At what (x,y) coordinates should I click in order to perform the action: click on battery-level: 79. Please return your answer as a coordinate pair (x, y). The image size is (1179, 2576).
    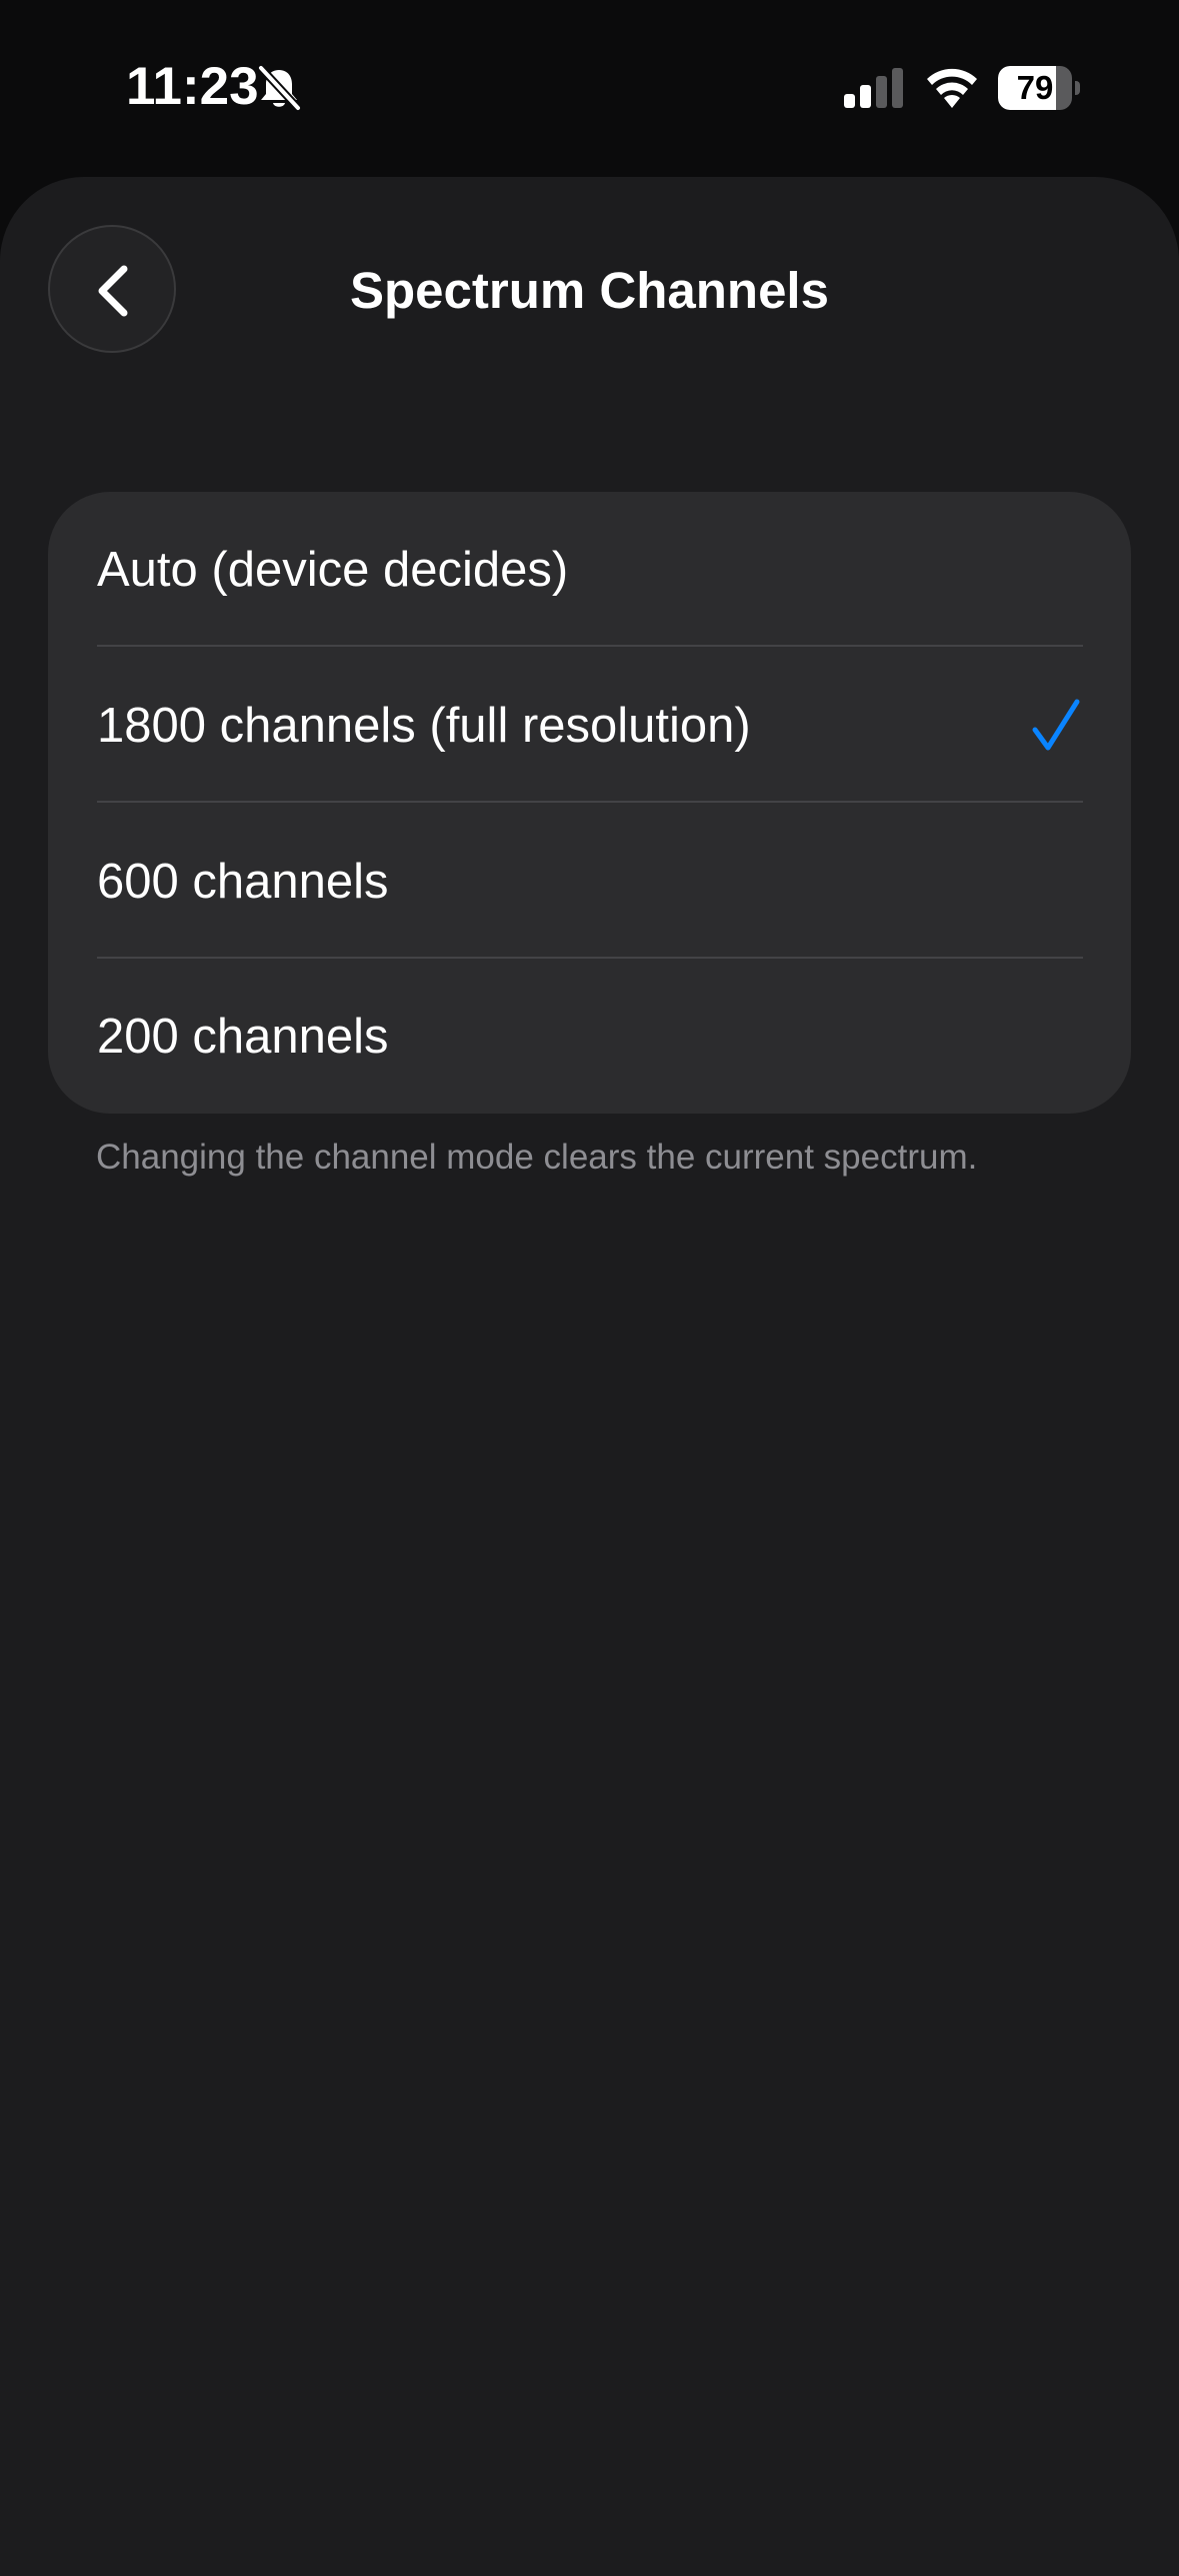
    Looking at the image, I should click on (1035, 88).